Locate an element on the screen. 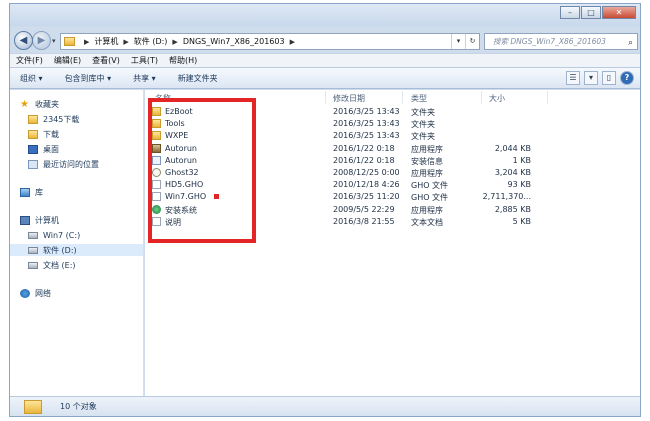  minimize-icon: – is located at coordinates (570, 12).